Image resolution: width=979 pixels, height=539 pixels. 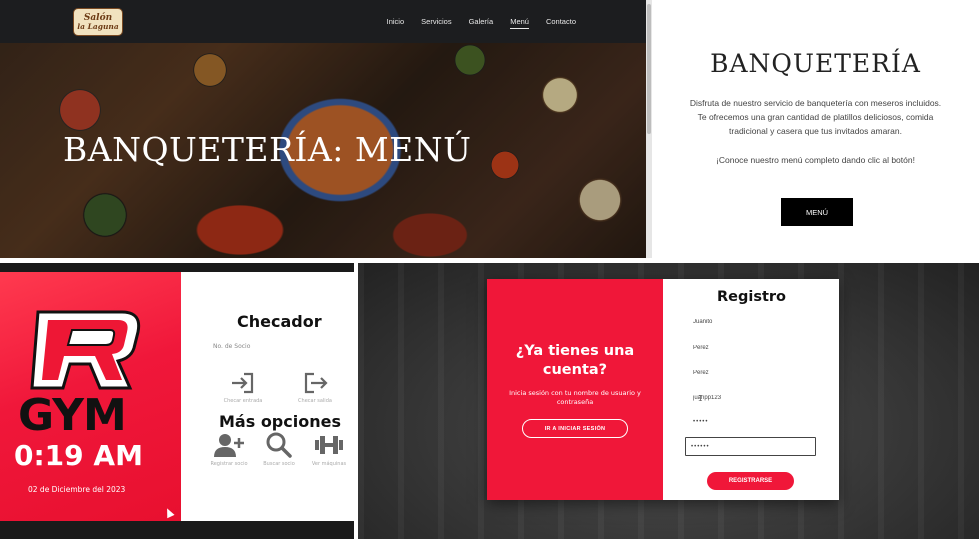 What do you see at coordinates (229, 445) in the screenshot?
I see `add-user-icon` at bounding box center [229, 445].